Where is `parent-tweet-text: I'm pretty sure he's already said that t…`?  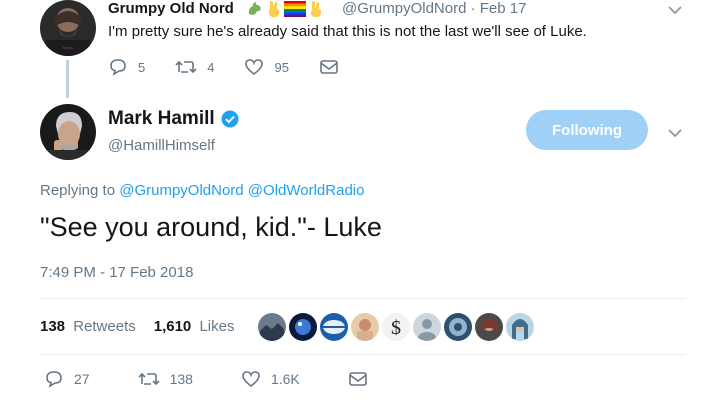 parent-tweet-text: I'm pretty sure he's already said that t… is located at coordinates (347, 31).